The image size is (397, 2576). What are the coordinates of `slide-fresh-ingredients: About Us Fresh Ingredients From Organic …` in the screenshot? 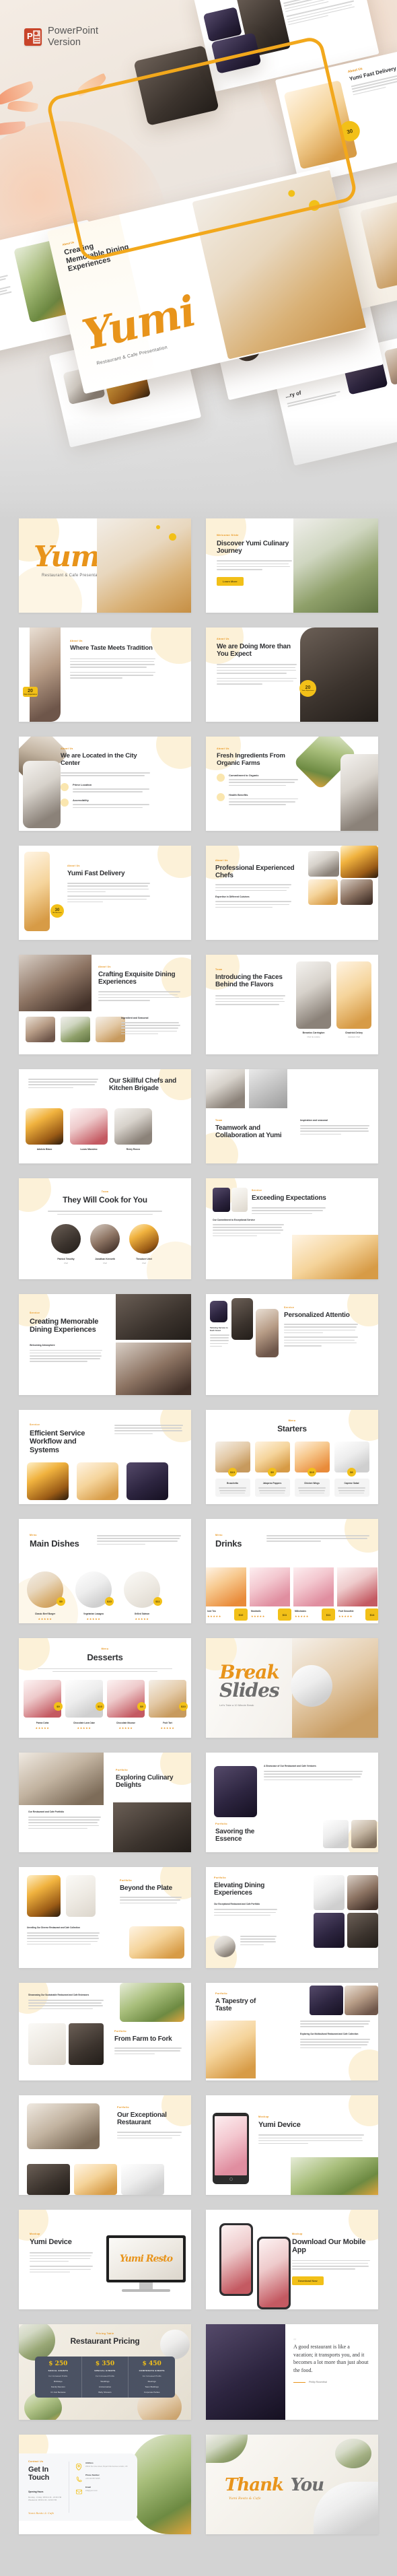 It's located at (292, 784).